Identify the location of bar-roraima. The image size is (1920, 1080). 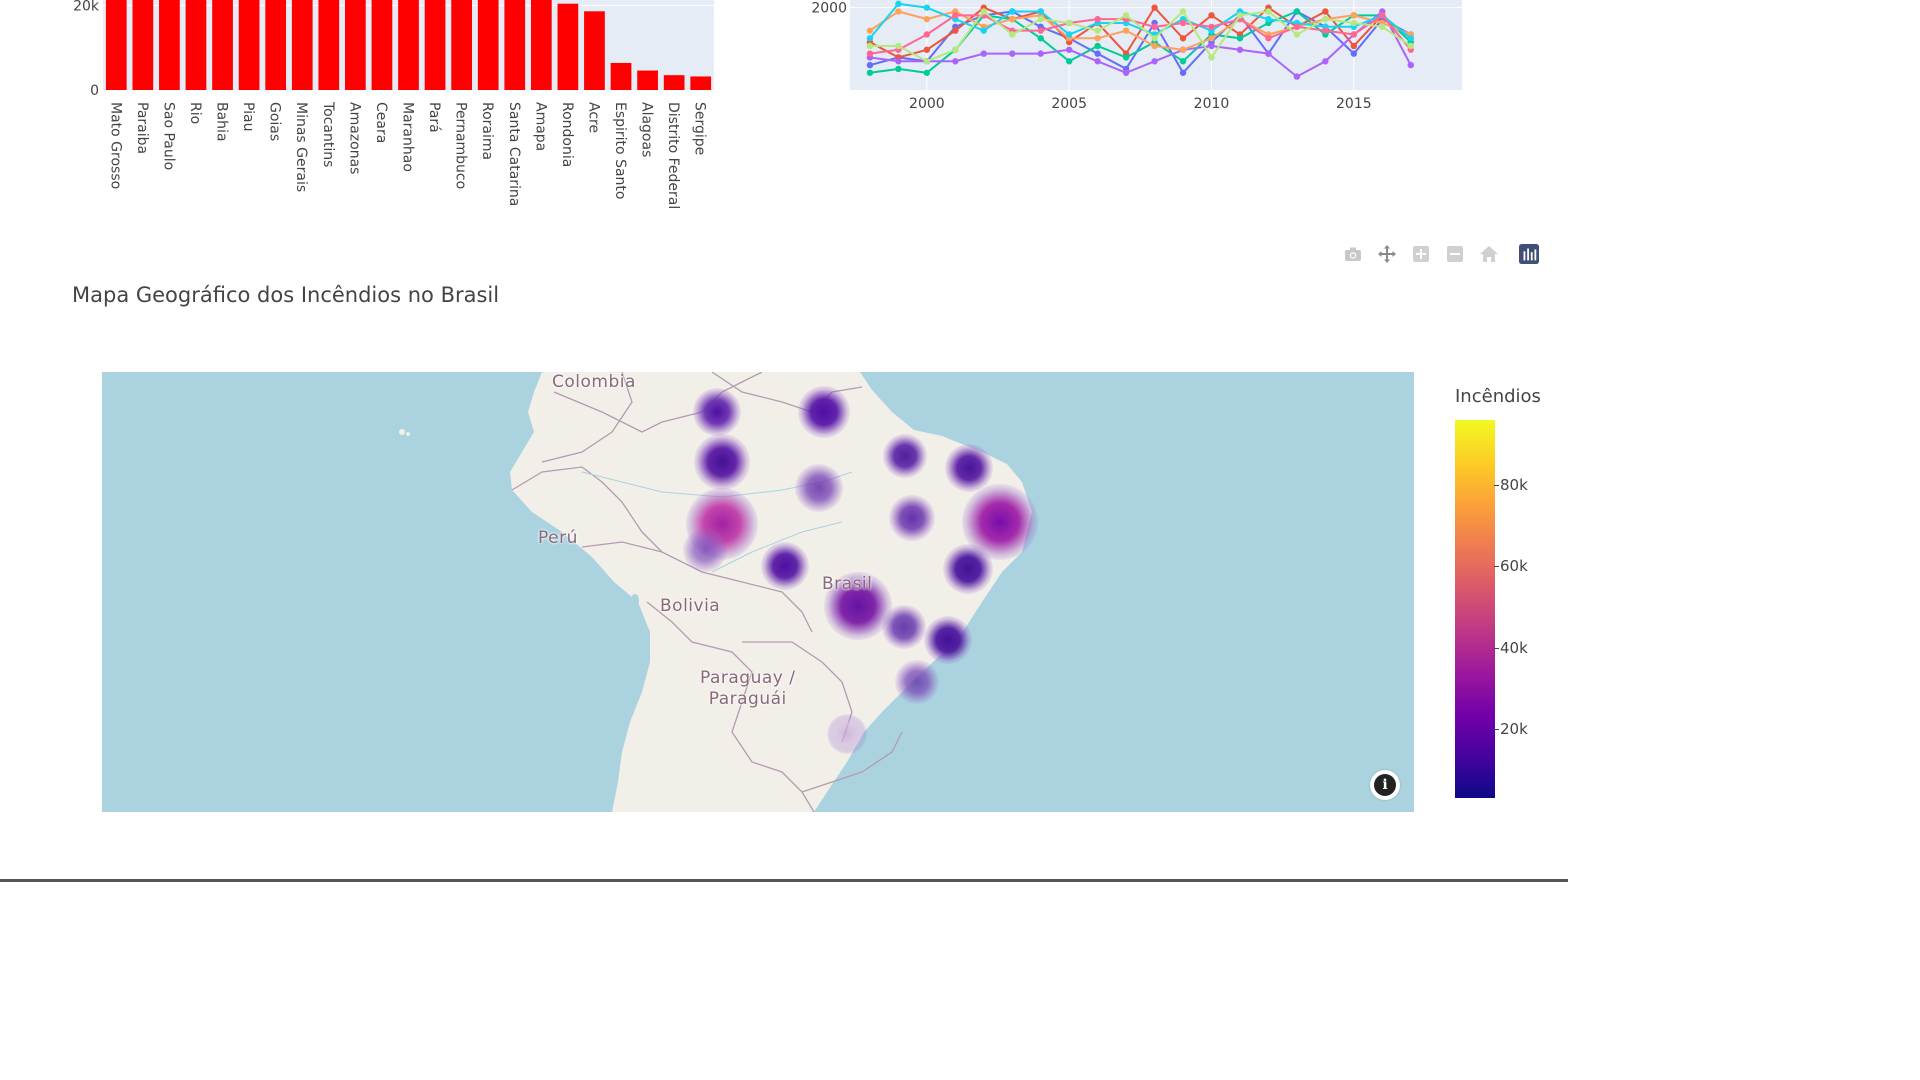
(488, 45).